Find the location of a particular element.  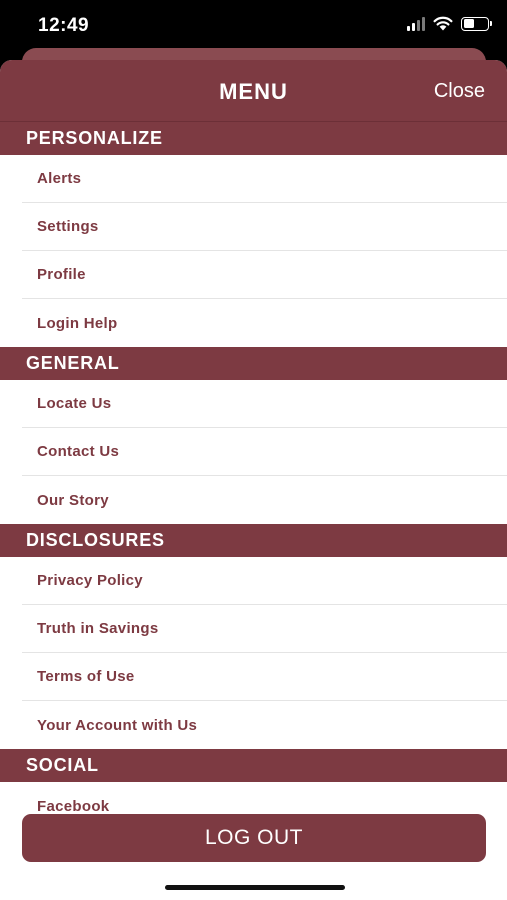

battery-icon is located at coordinates (476, 23).